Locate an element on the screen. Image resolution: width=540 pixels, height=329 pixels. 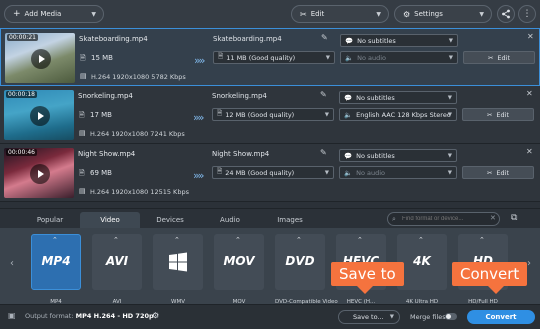
edit-button: ✂ Edit ▼ is located at coordinates (340, 14).